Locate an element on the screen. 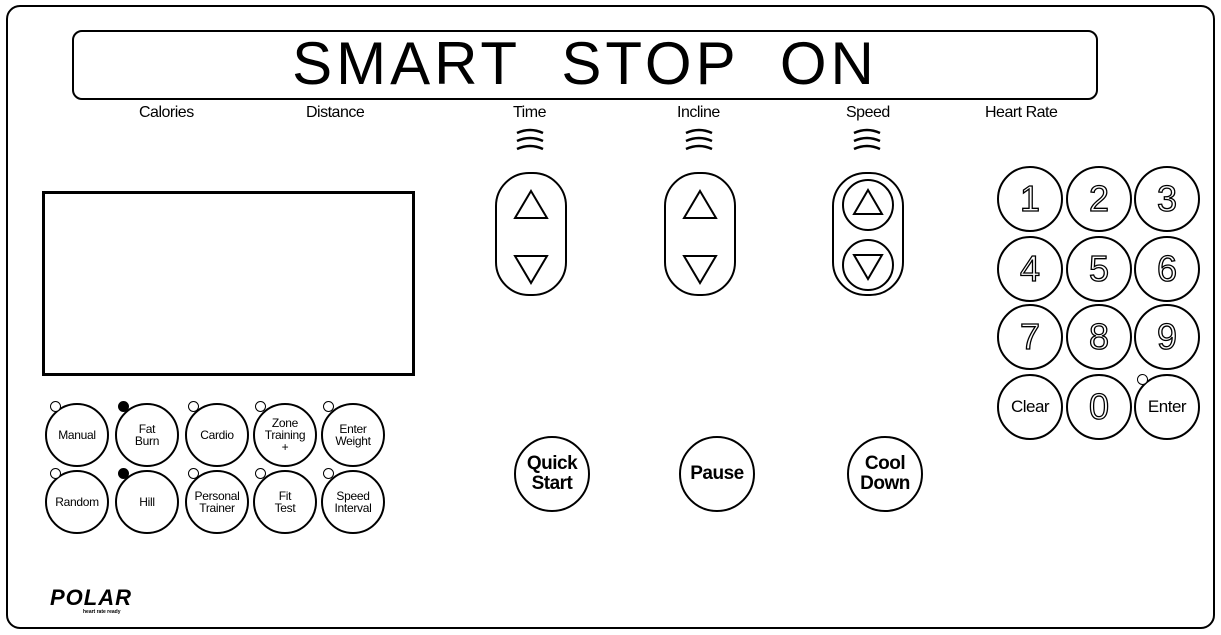  enter-weight-button: Enter Weight is located at coordinates (353, 435).